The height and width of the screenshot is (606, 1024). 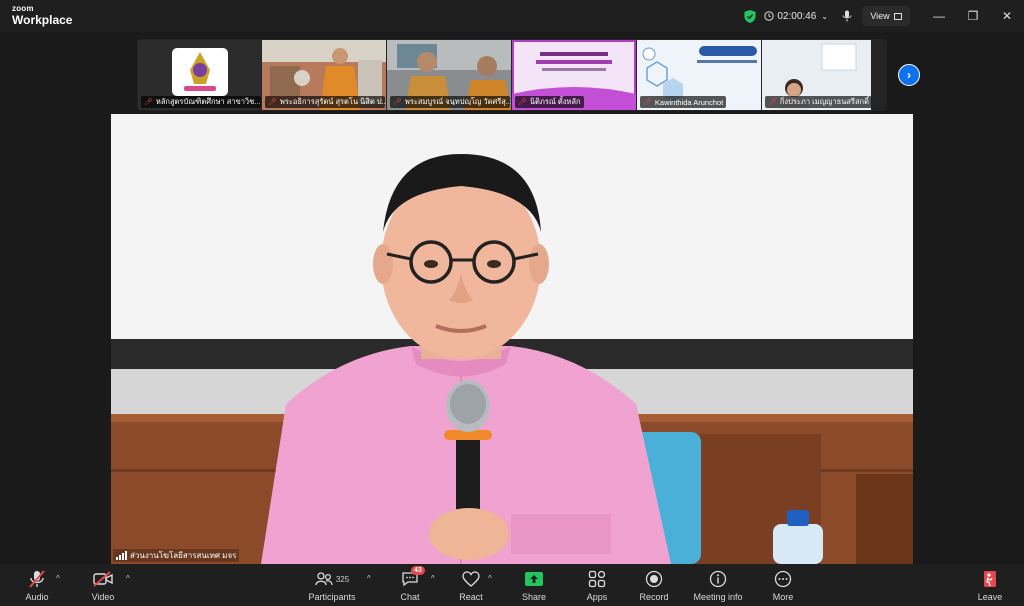 What do you see at coordinates (471, 597) in the screenshot?
I see `react-label: React` at bounding box center [471, 597].